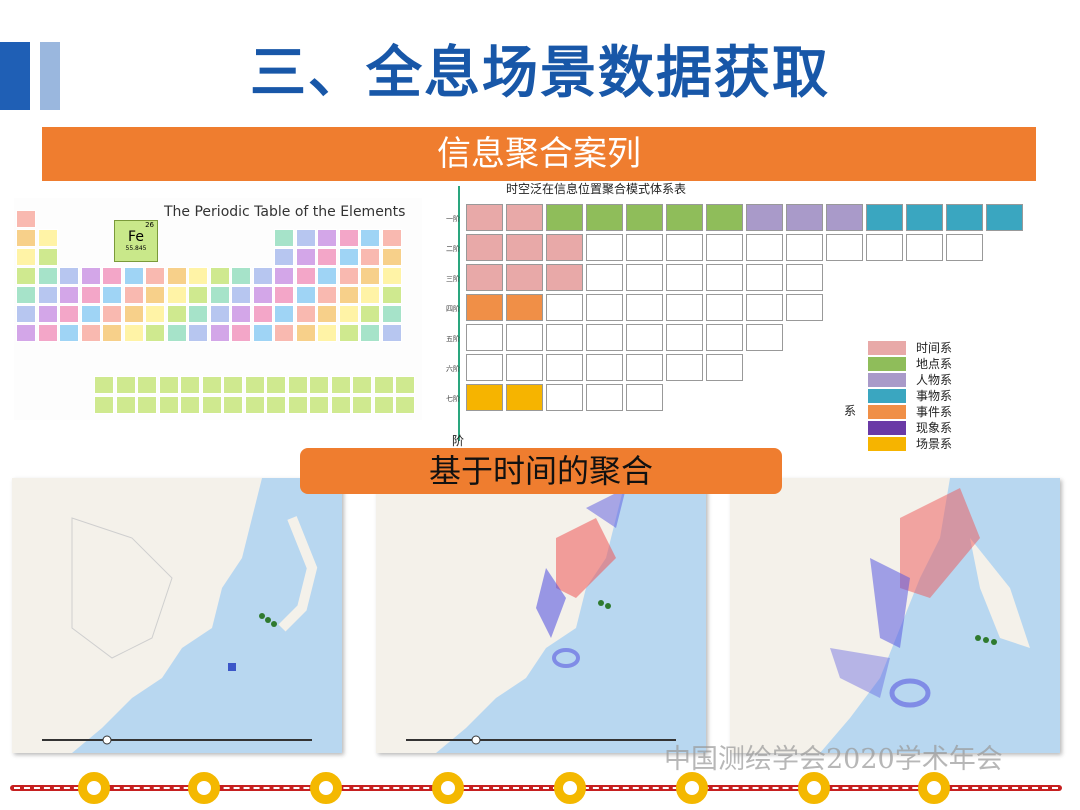 Image resolution: width=1080 pixels, height=810 pixels. I want to click on accent-bar-primary, so click(15, 76).